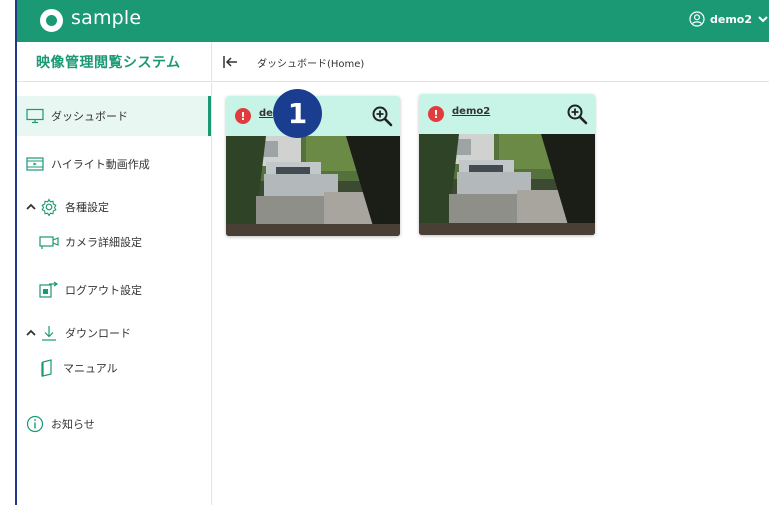 Image resolution: width=769 pixels, height=505 pixels. I want to click on sidebar-item-dashboard: ダッシュボード, so click(114, 116).